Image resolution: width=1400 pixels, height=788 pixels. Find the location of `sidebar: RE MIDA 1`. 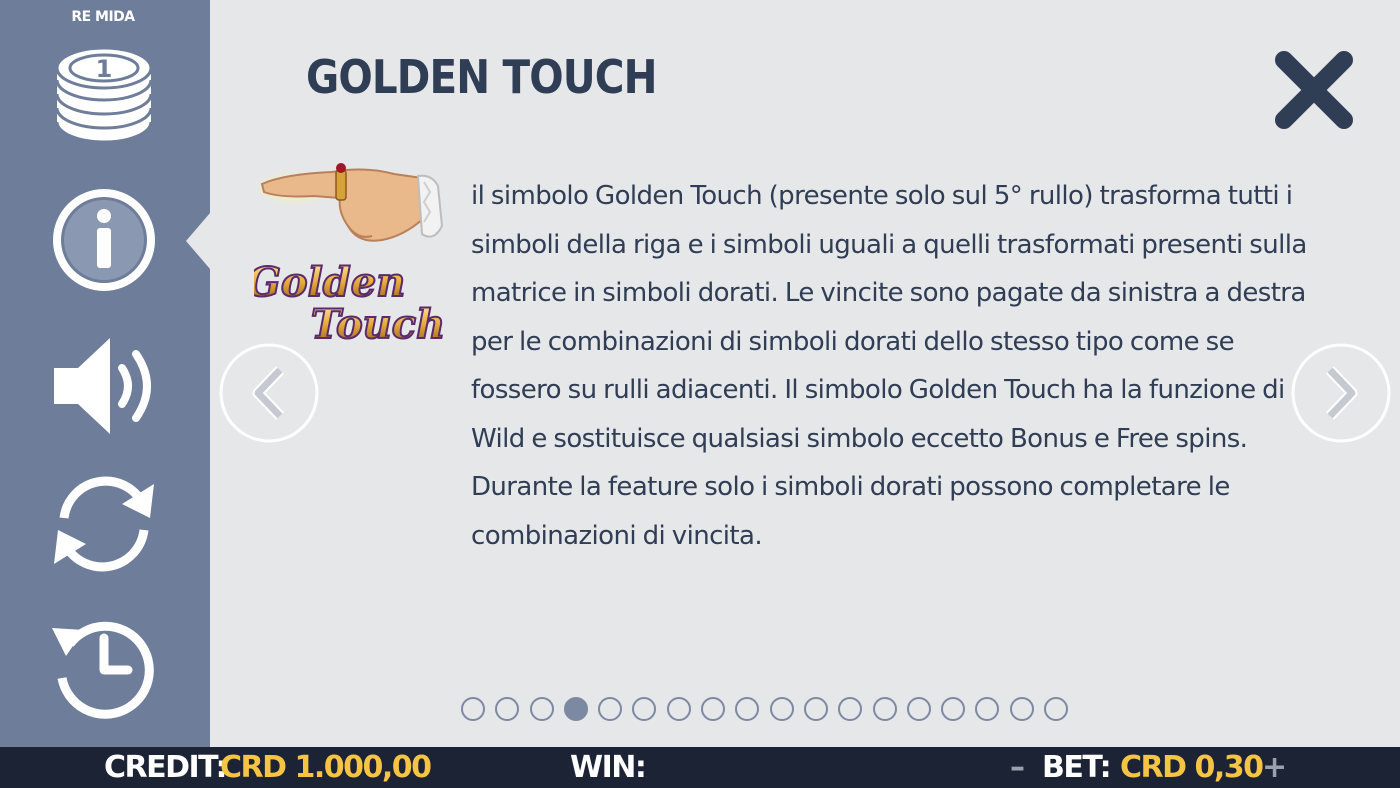

sidebar: RE MIDA 1 is located at coordinates (105, 373).